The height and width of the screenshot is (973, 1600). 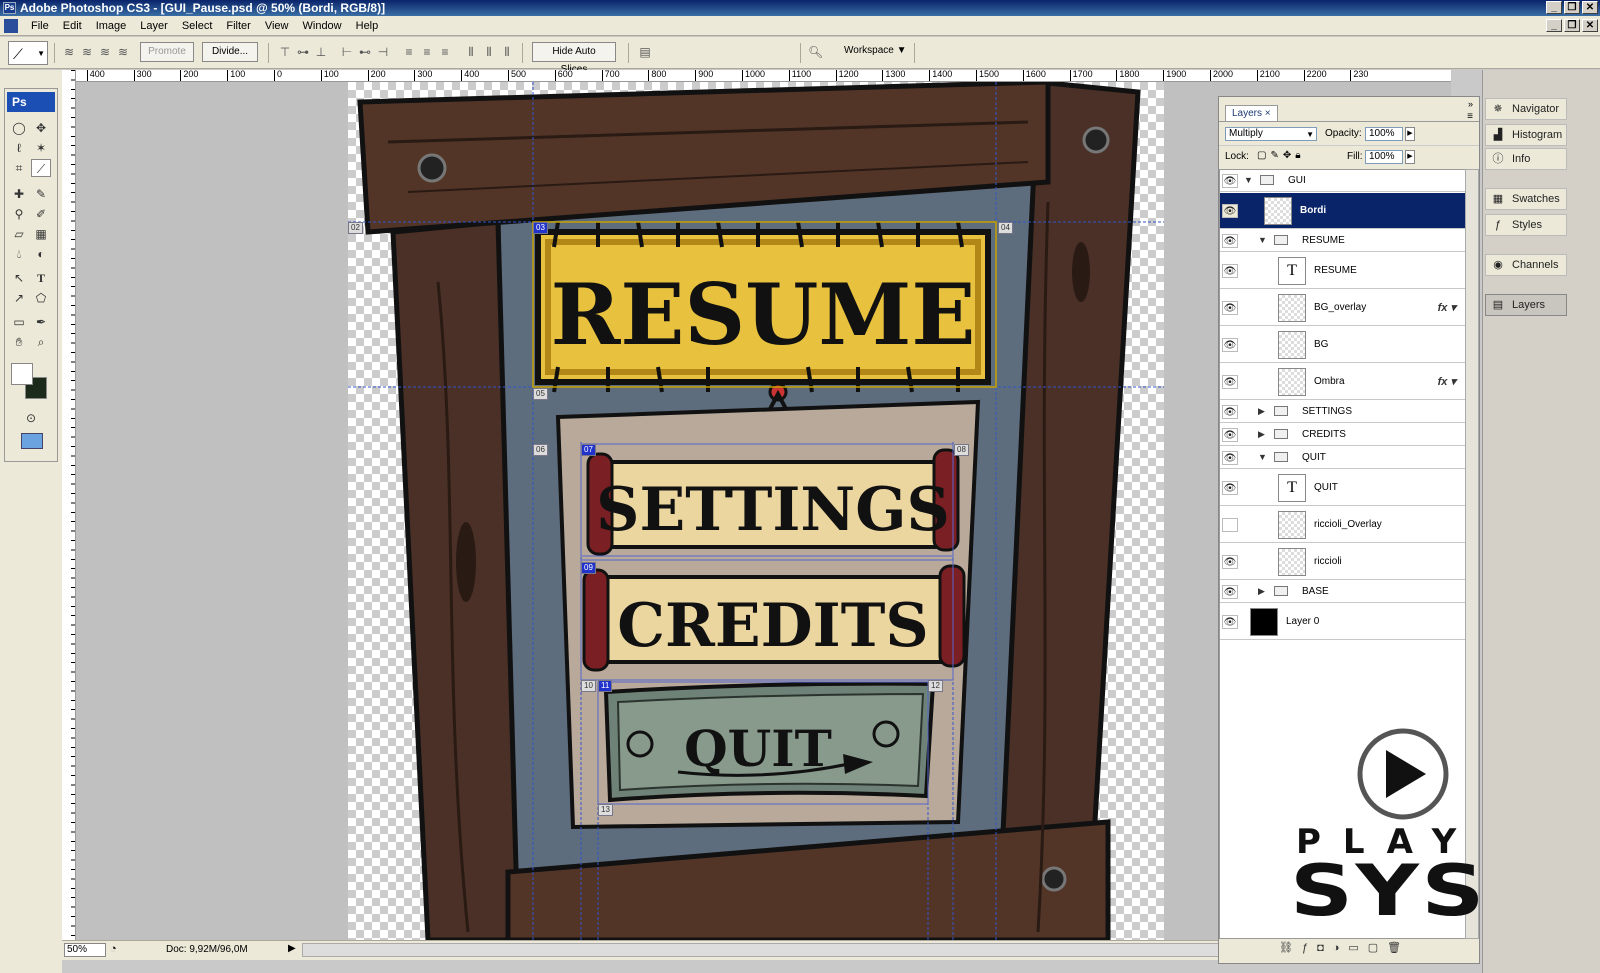 I want to click on gradient-tool-icon: ▦, so click(x=41, y=234).